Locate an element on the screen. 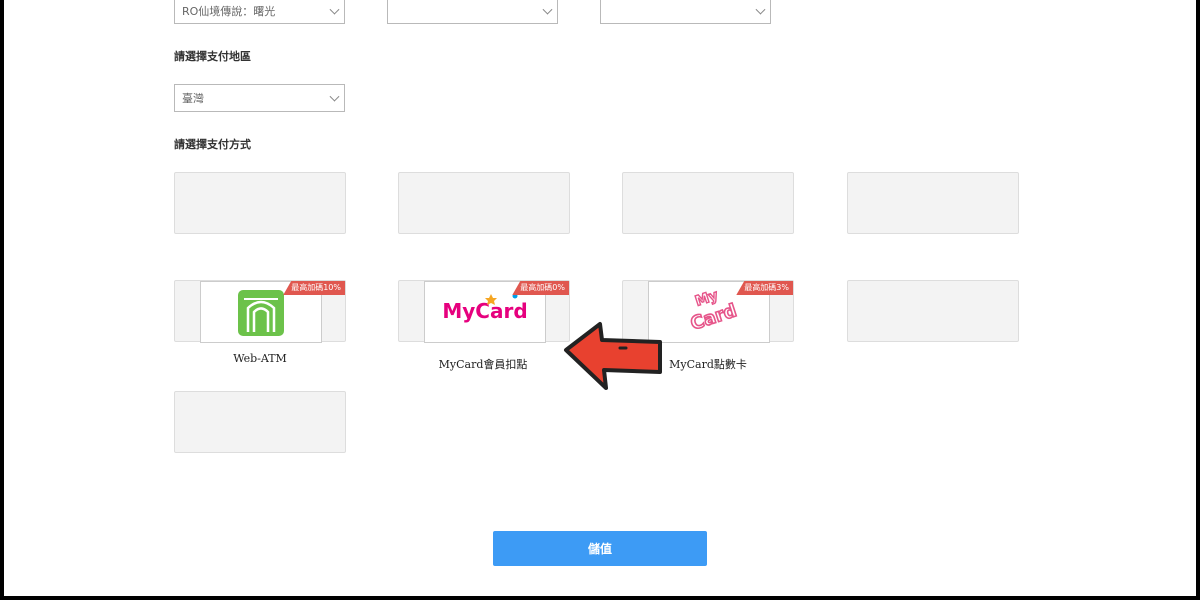  mycard-card-label: MyCard點數卡 is located at coordinates (708, 364).